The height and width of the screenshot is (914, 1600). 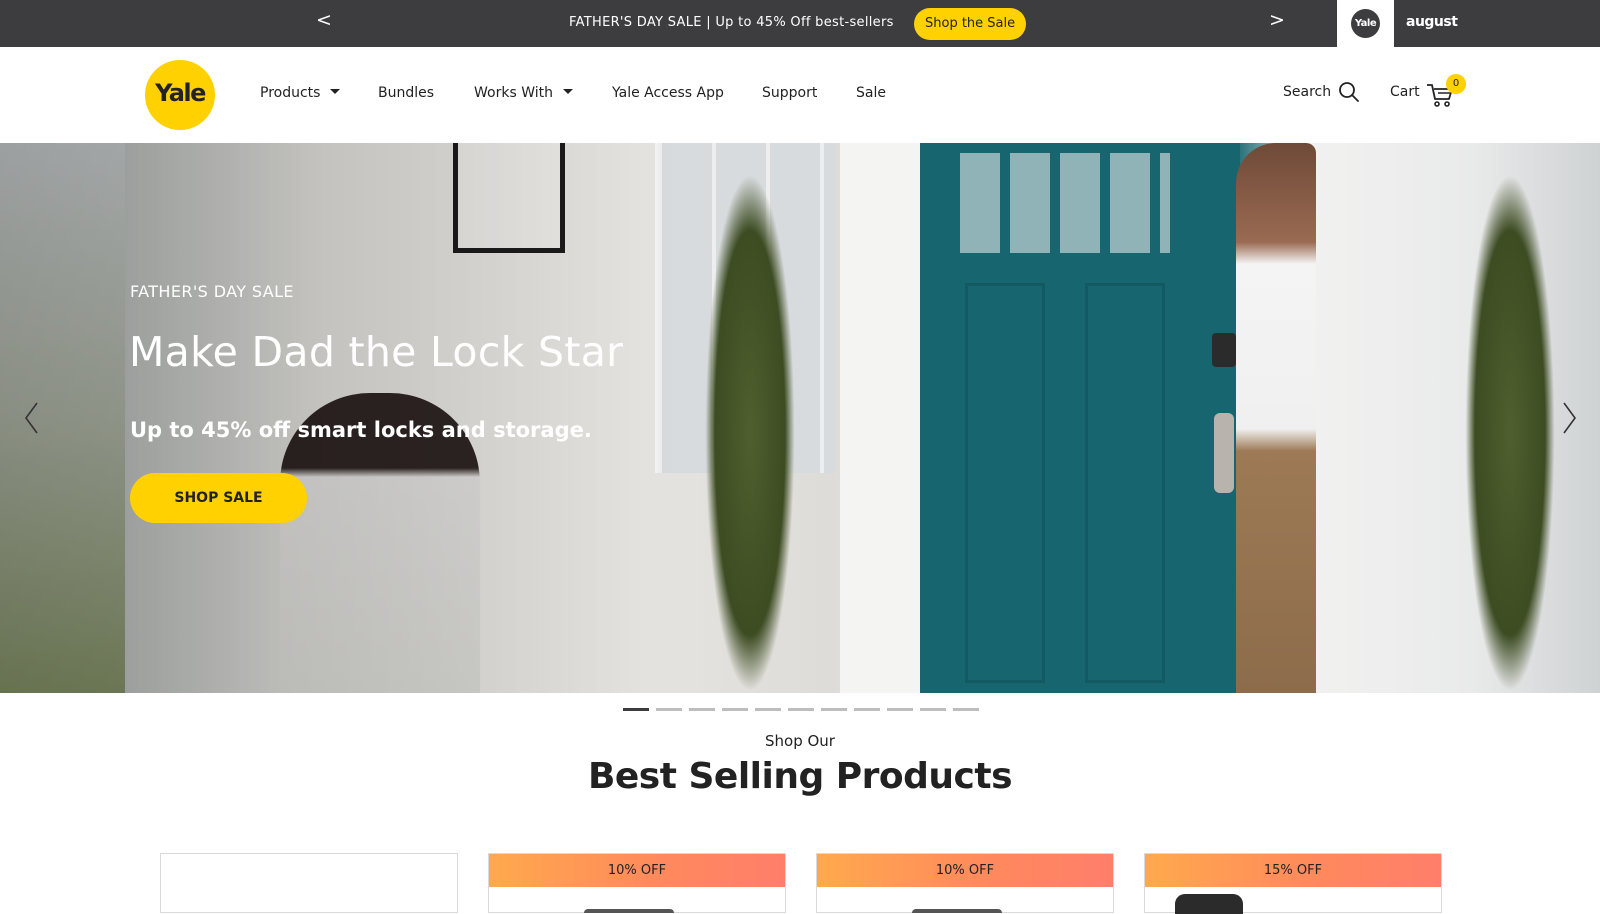 I want to click on nav-item-yale-access-app: Yale Access App, so click(x=668, y=93).